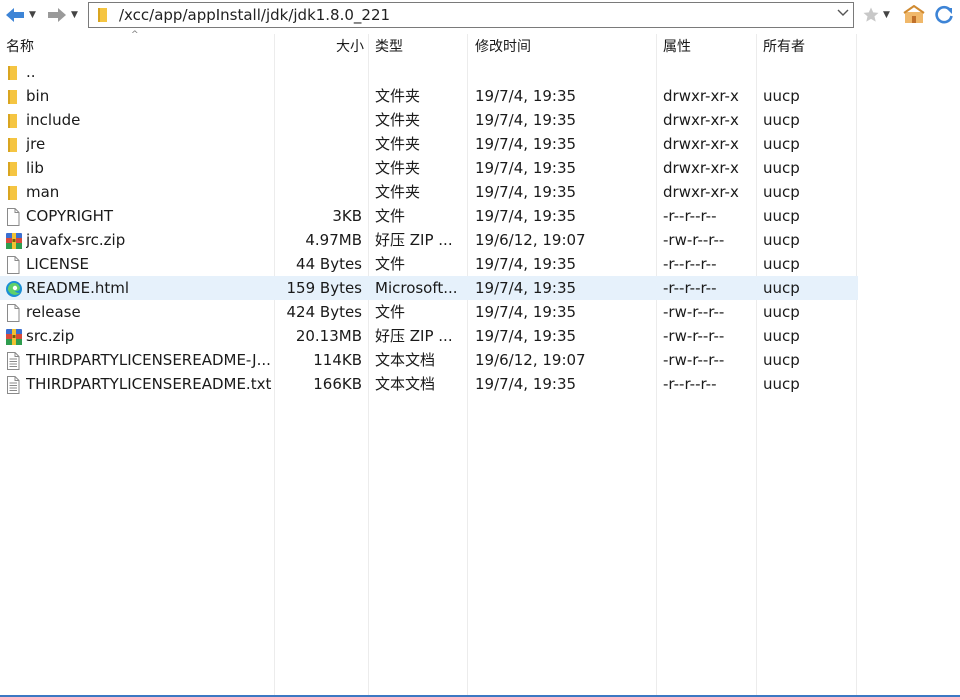 The width and height of the screenshot is (960, 697). Describe the element at coordinates (57, 15) in the screenshot. I see `forward-arrow-icon` at that location.